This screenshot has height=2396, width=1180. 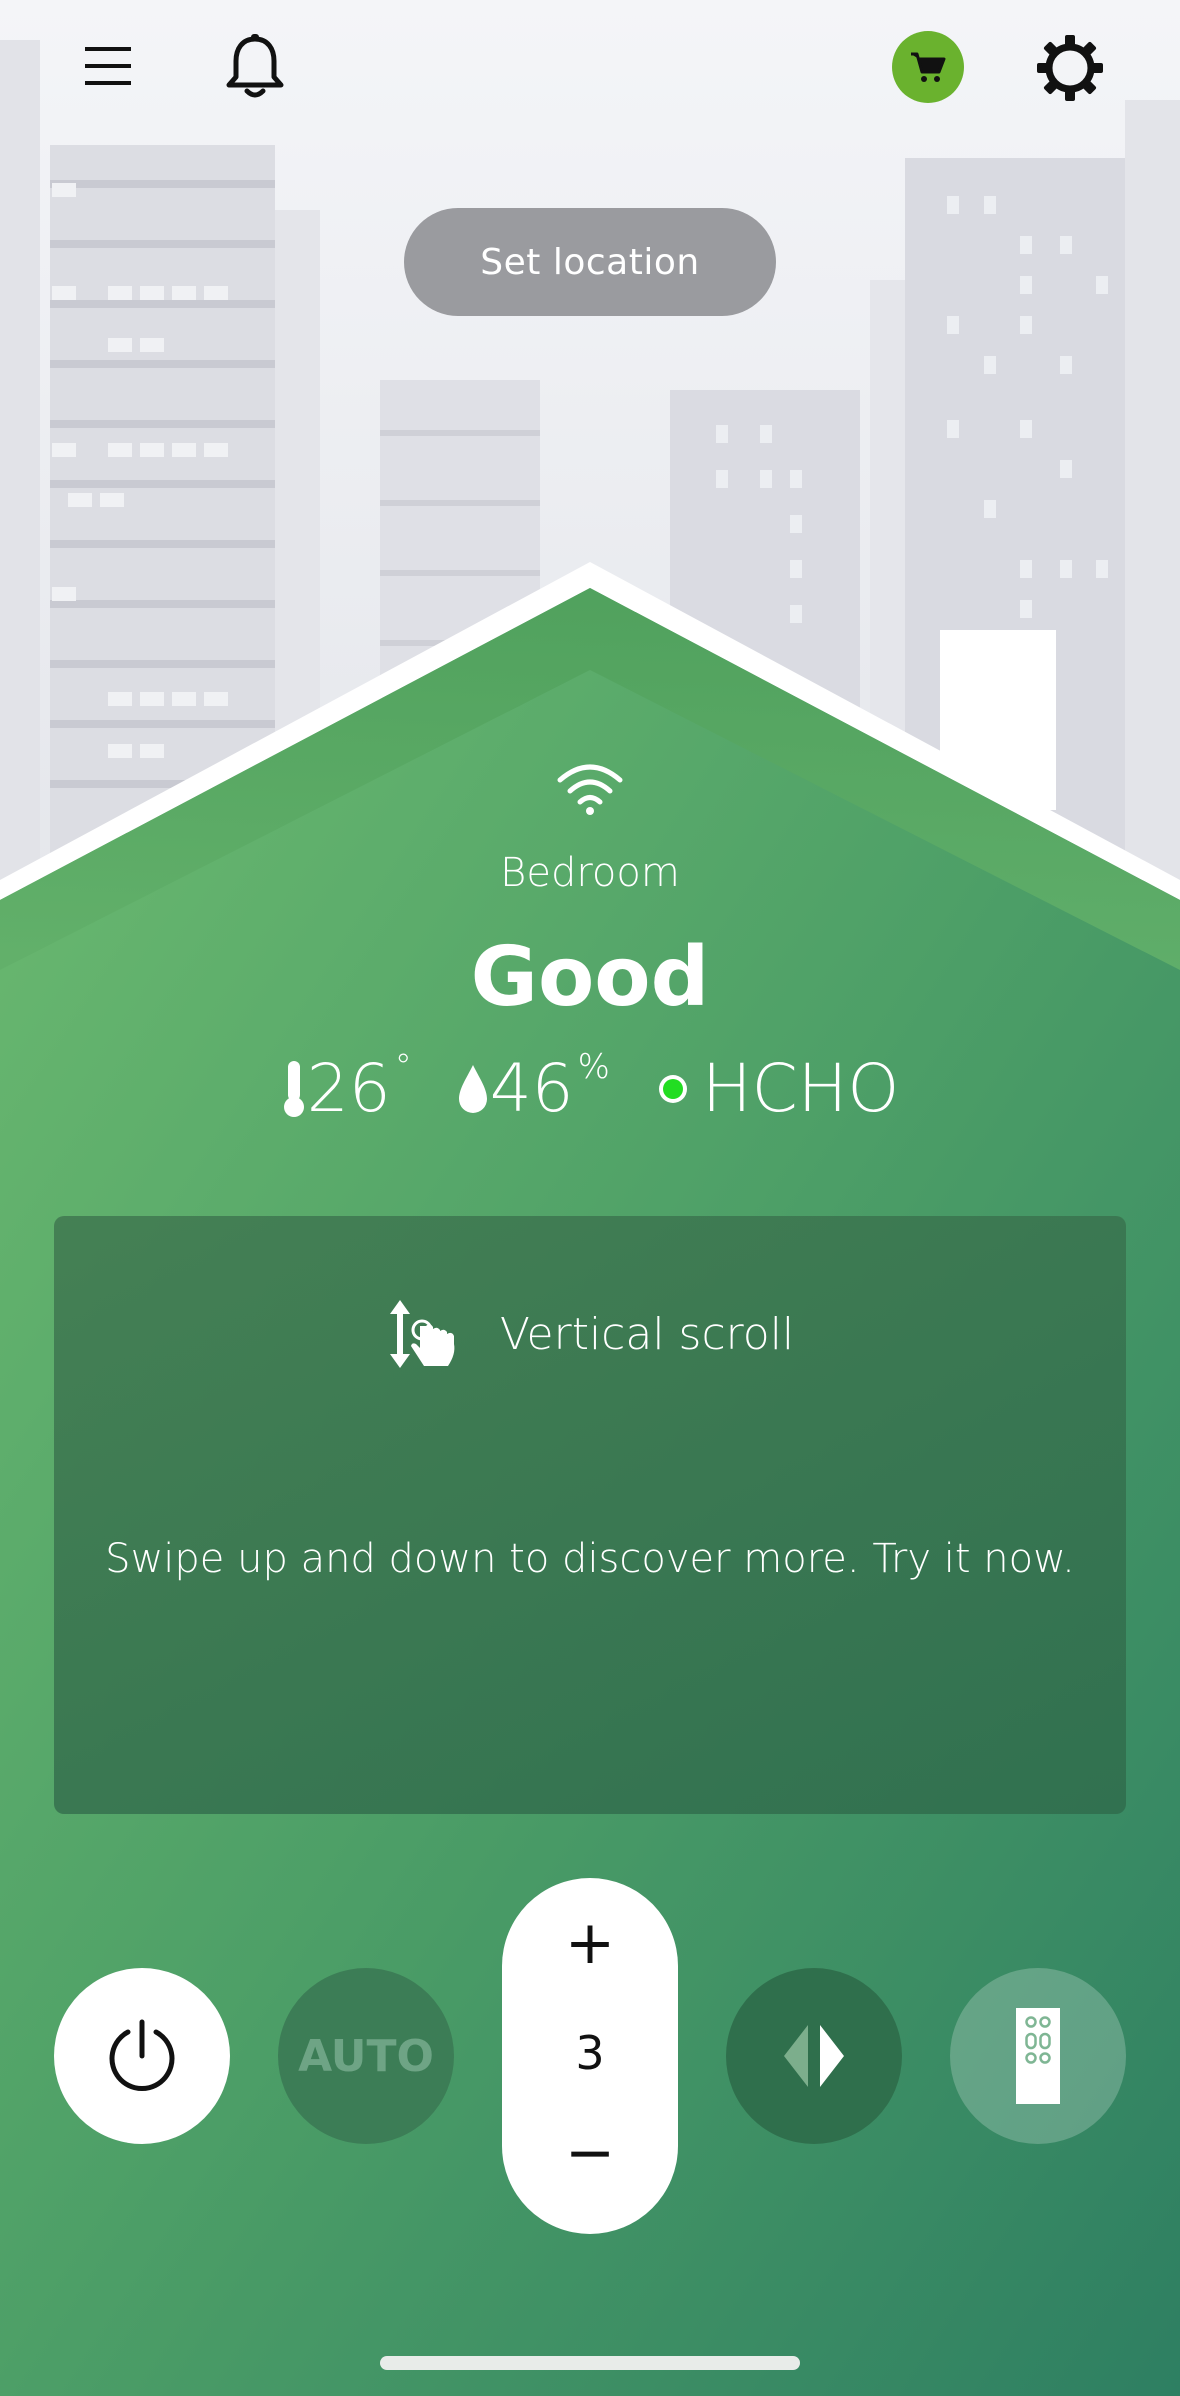 What do you see at coordinates (672, 1088) in the screenshot?
I see `hcho-status-dot` at bounding box center [672, 1088].